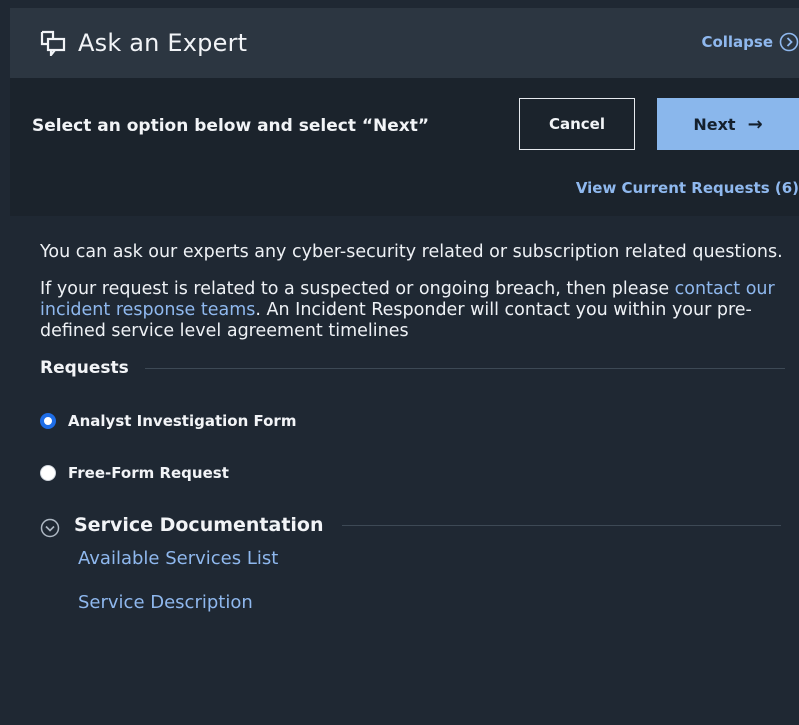 Image resolution: width=799 pixels, height=725 pixels. I want to click on arrow-right-icon: →, so click(755, 124).